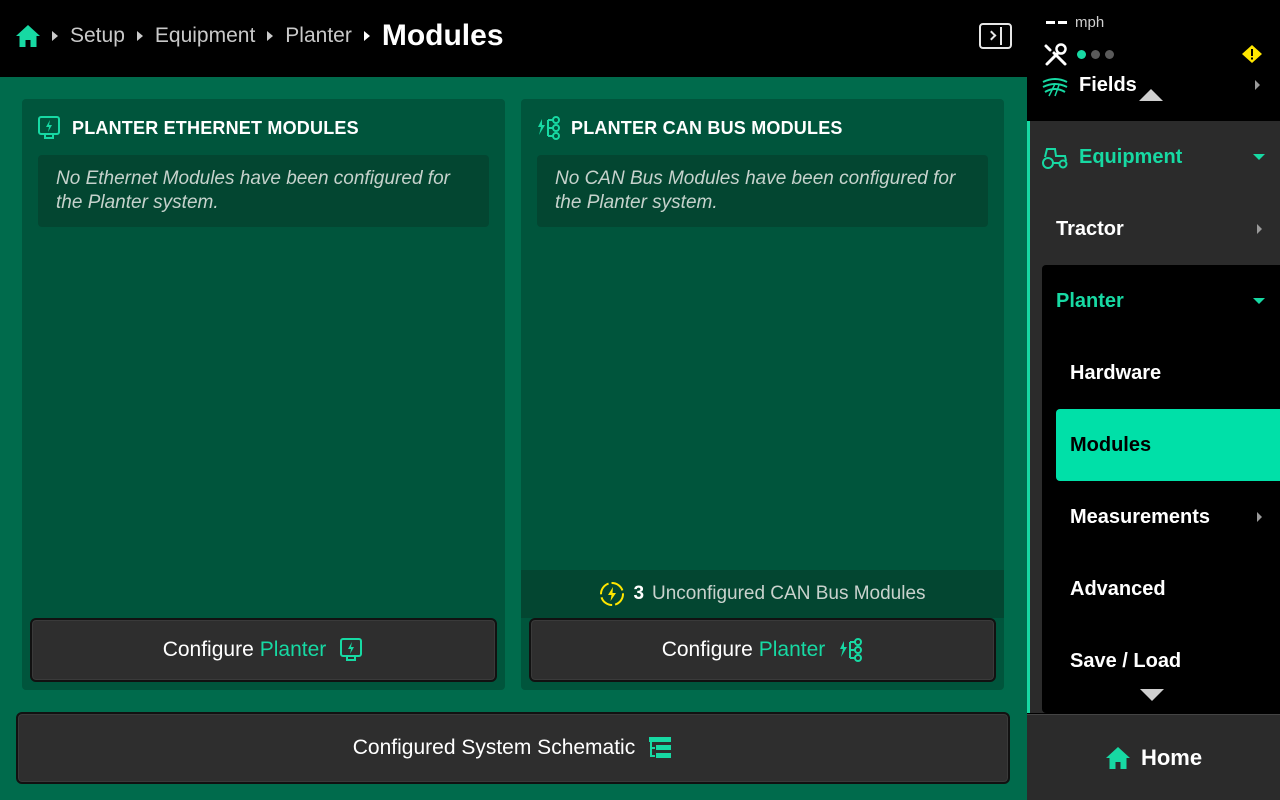 This screenshot has width=1280, height=800. What do you see at coordinates (1168, 445) in the screenshot?
I see `sidebar-item-modules: Modules` at bounding box center [1168, 445].